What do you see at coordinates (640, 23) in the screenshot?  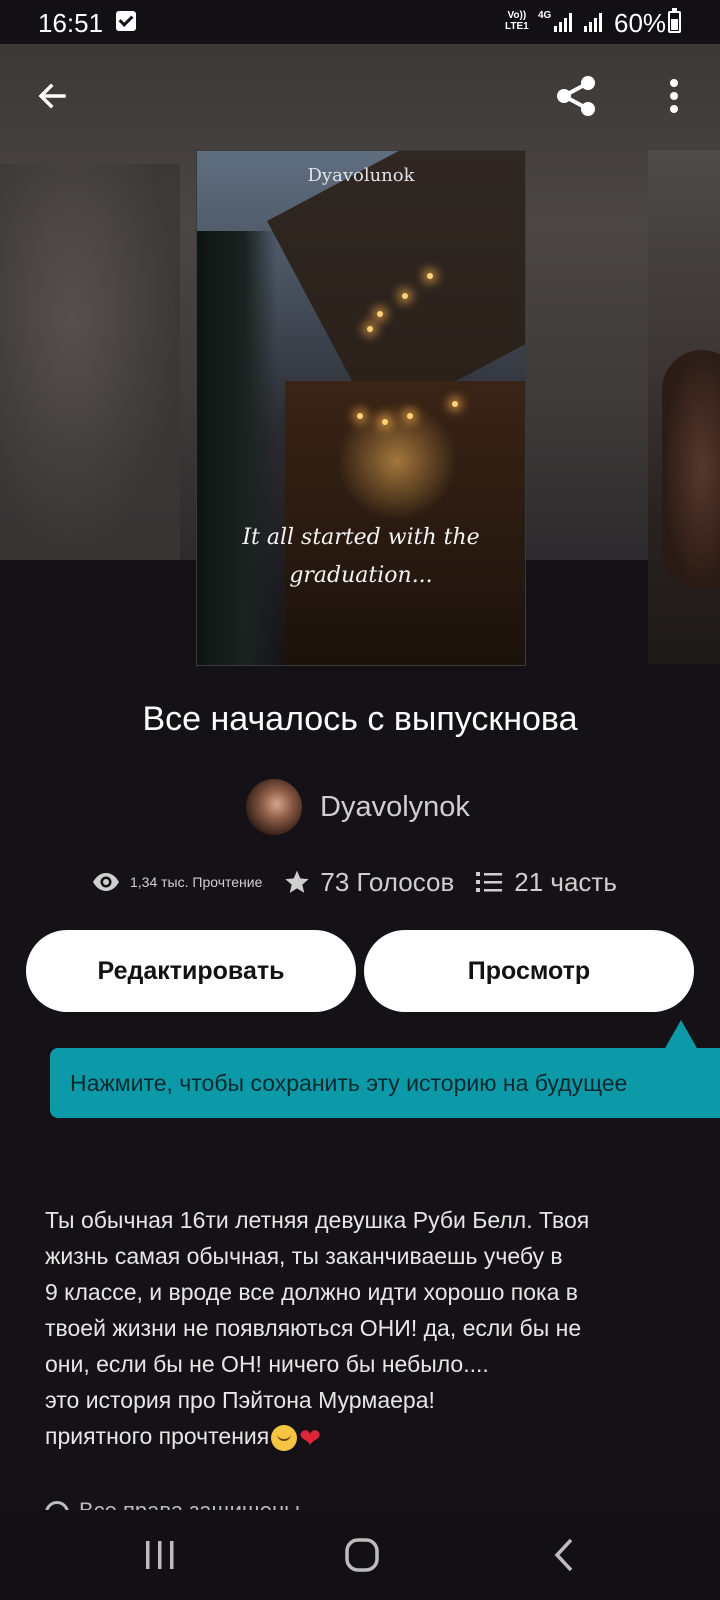 I see `battery-percent: 60%` at bounding box center [640, 23].